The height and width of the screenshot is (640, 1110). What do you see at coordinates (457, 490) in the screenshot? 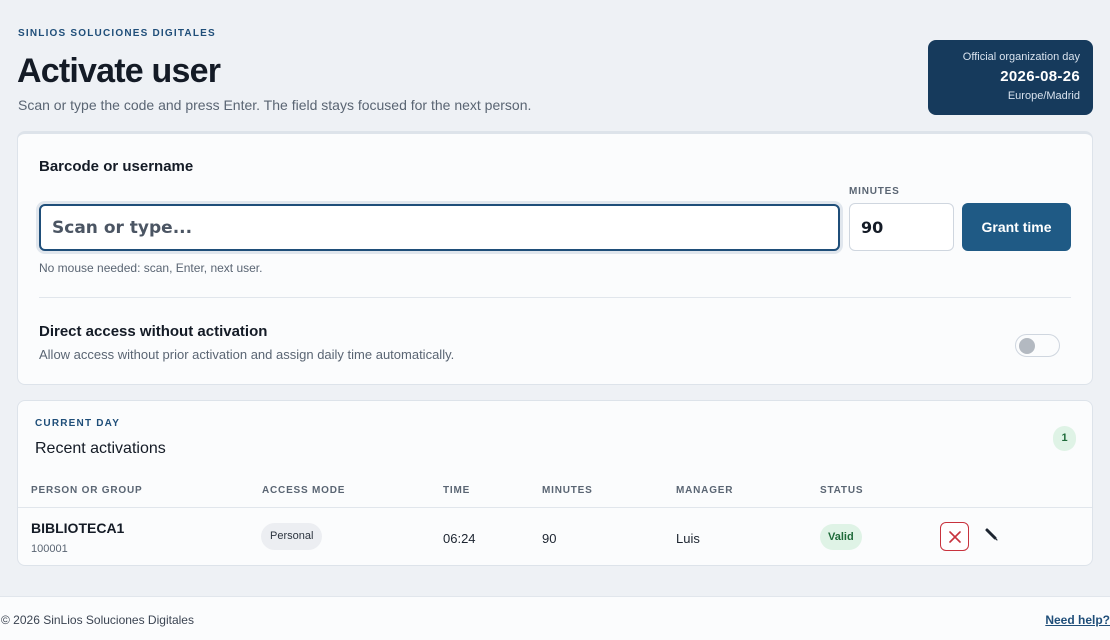
I see `column-header-time: TIME` at bounding box center [457, 490].